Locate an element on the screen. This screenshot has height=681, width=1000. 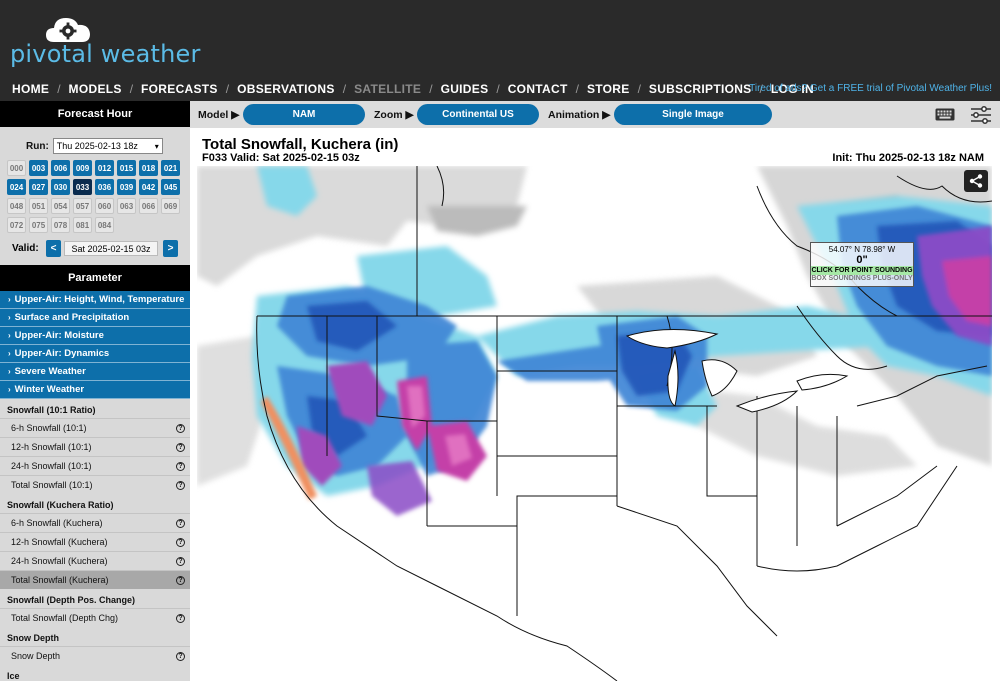
nav-store: STORE is located at coordinates (608, 89).